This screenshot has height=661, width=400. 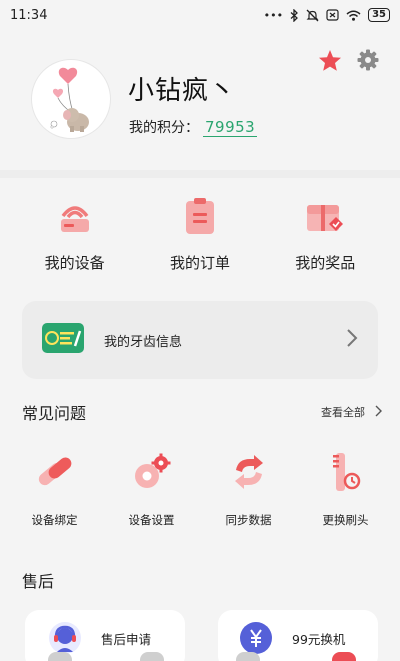 I want to click on clipboard-icon, so click(x=200, y=216).